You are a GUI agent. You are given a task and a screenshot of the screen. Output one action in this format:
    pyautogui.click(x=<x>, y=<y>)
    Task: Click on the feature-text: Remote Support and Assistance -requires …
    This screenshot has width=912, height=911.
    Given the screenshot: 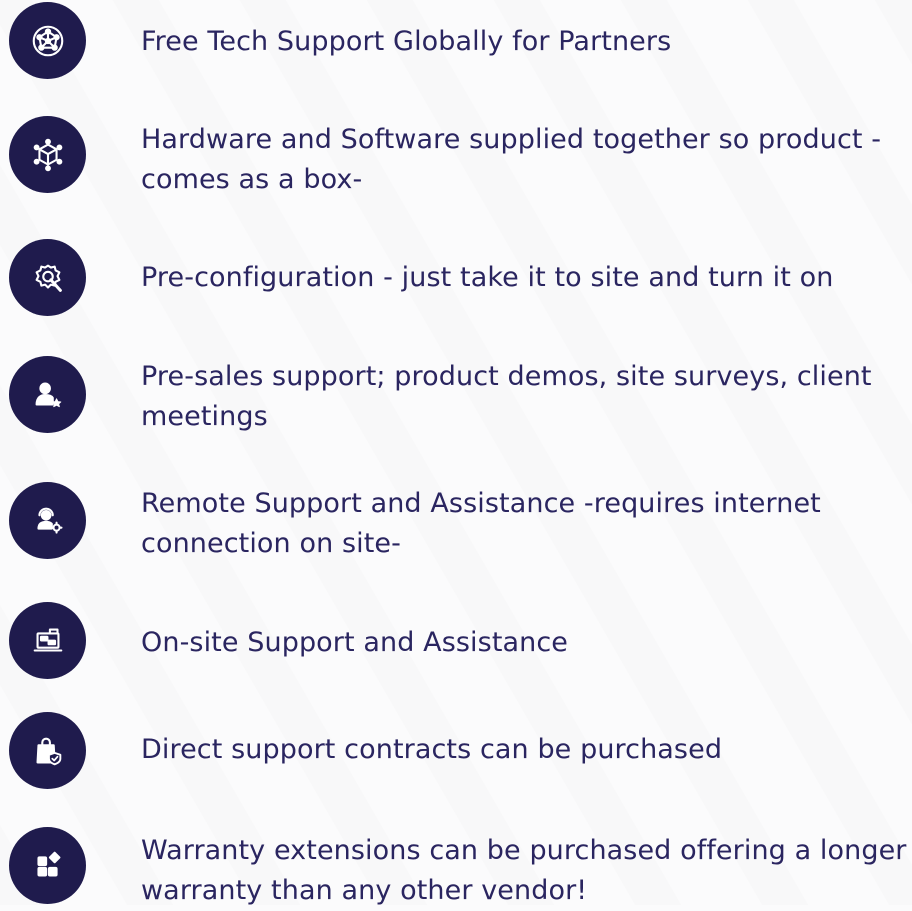 What is the action you would take?
    pyautogui.click(x=481, y=523)
    